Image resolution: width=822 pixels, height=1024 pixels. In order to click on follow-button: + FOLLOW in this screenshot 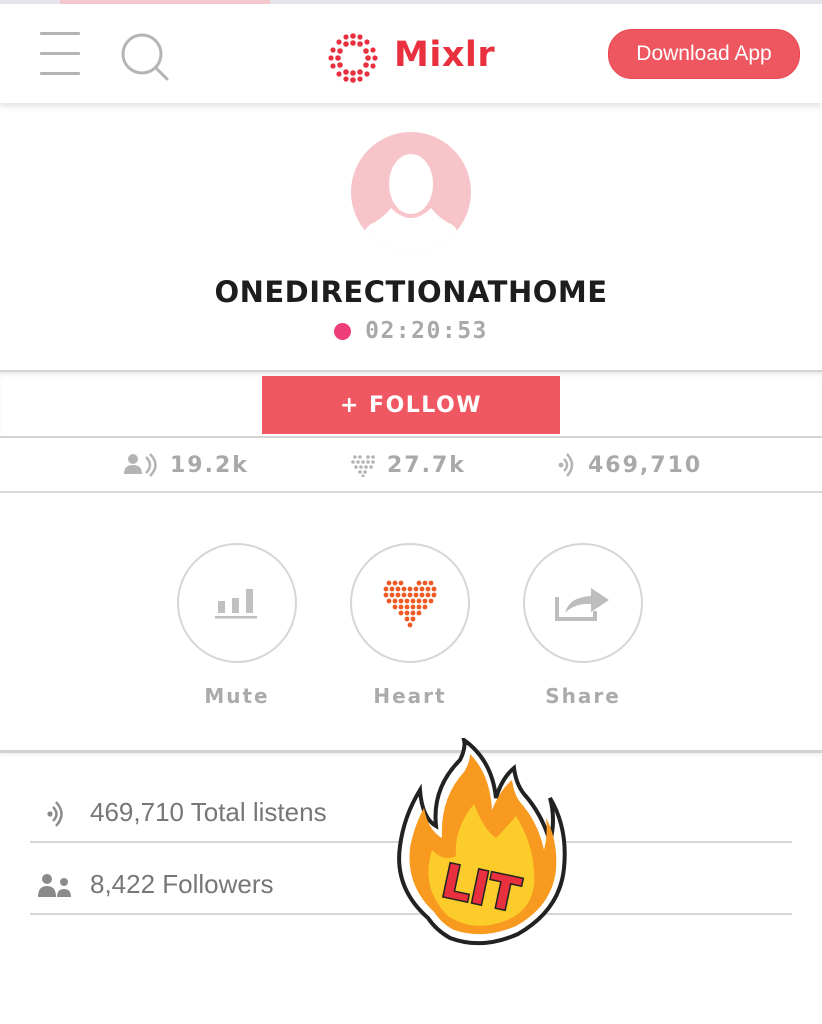, I will do `click(411, 405)`.